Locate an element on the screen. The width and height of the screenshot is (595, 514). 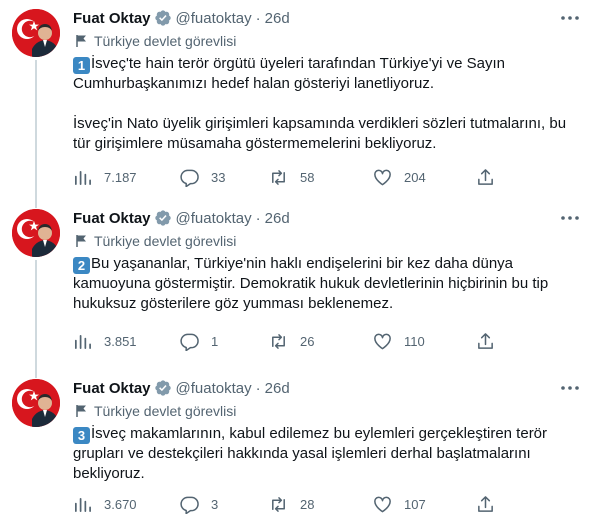
views-count: 3.670 is located at coordinates (120, 504).